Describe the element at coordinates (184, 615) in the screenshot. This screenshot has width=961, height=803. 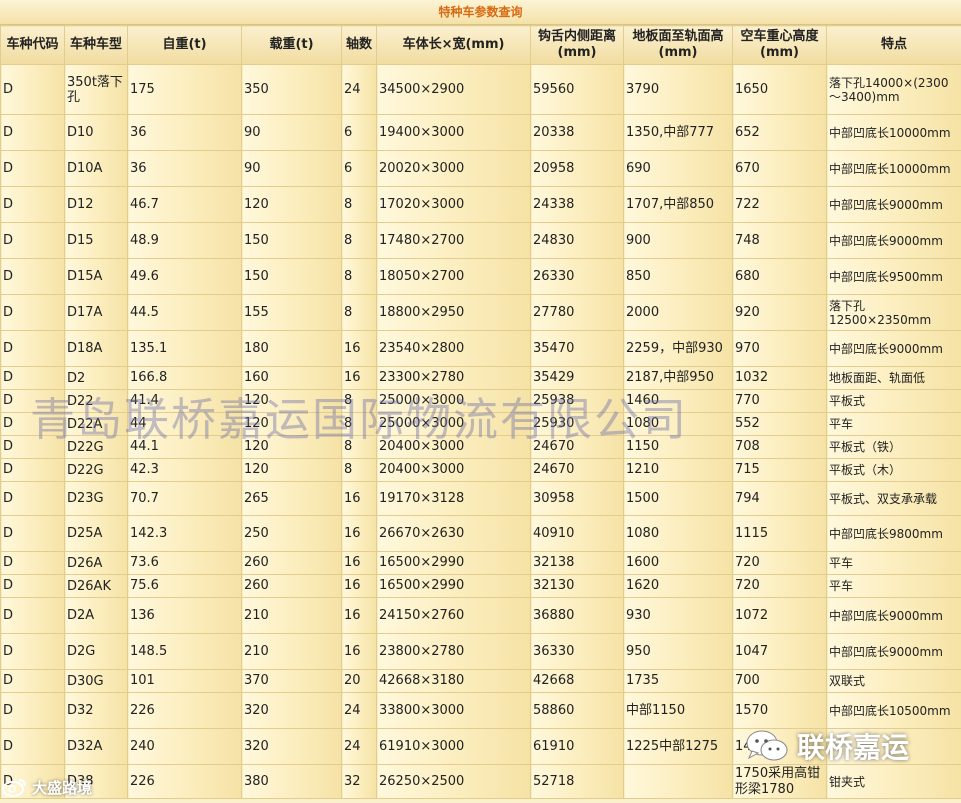
I see `table-cell: 136` at that location.